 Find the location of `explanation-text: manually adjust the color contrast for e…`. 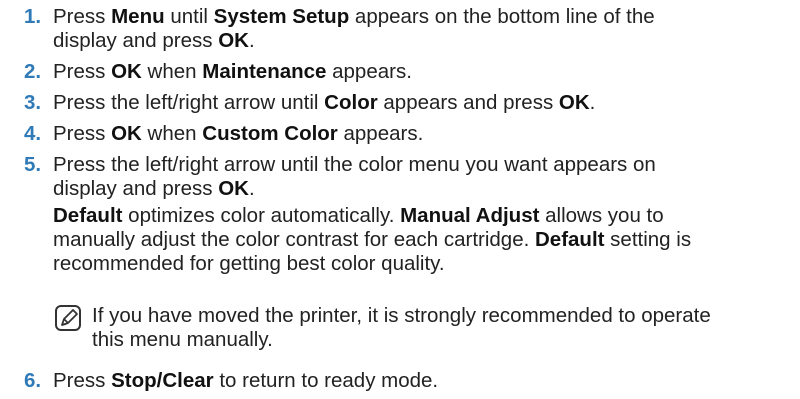

explanation-text: manually adjust the color contrast for e… is located at coordinates (372, 239).